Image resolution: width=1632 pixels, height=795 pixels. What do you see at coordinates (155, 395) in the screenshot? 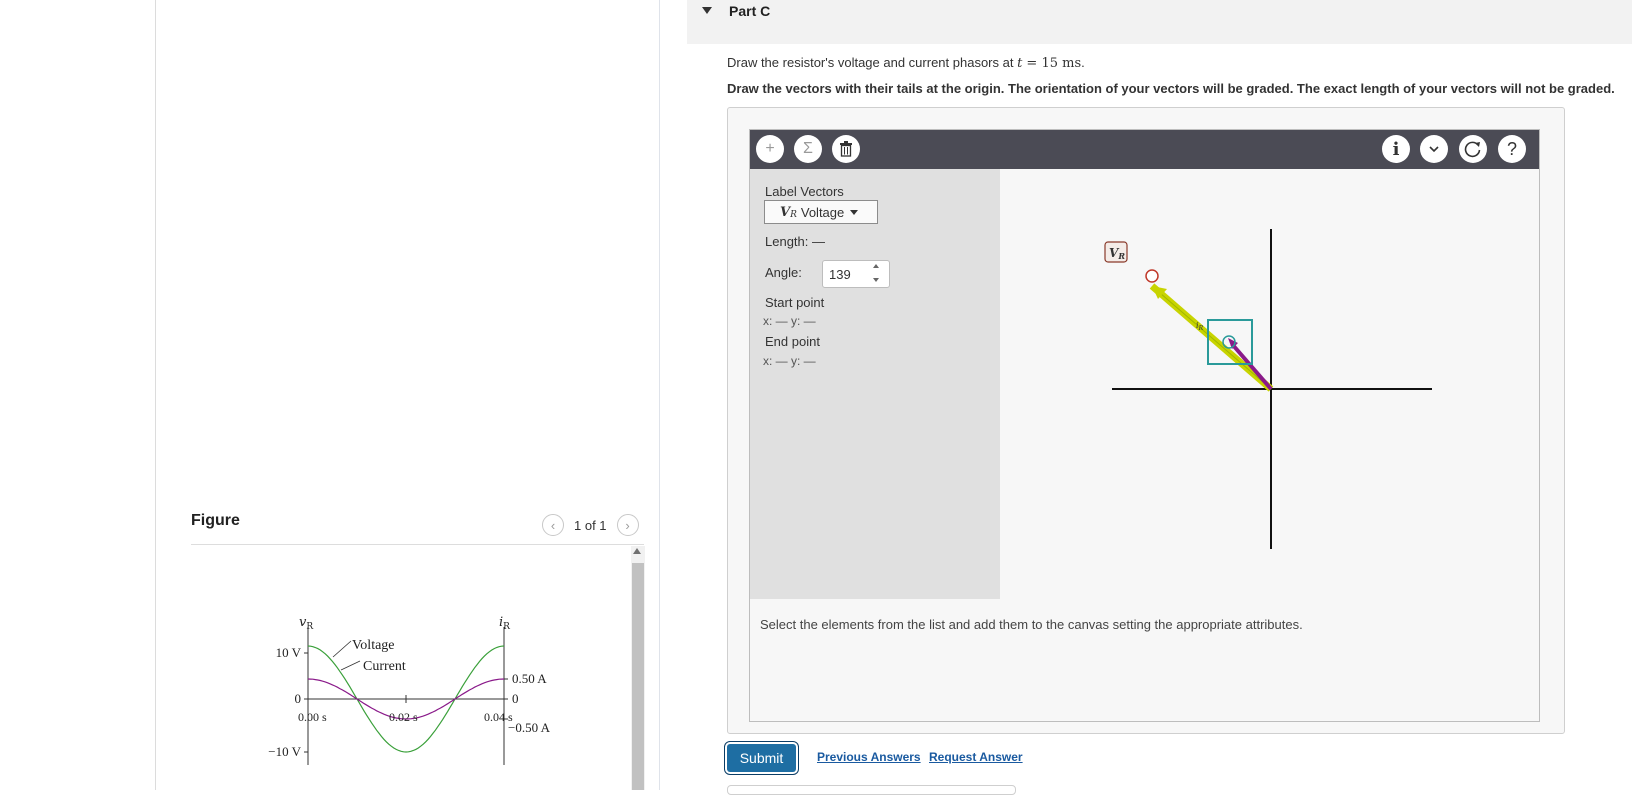
I see `left-gutter-divider` at bounding box center [155, 395].